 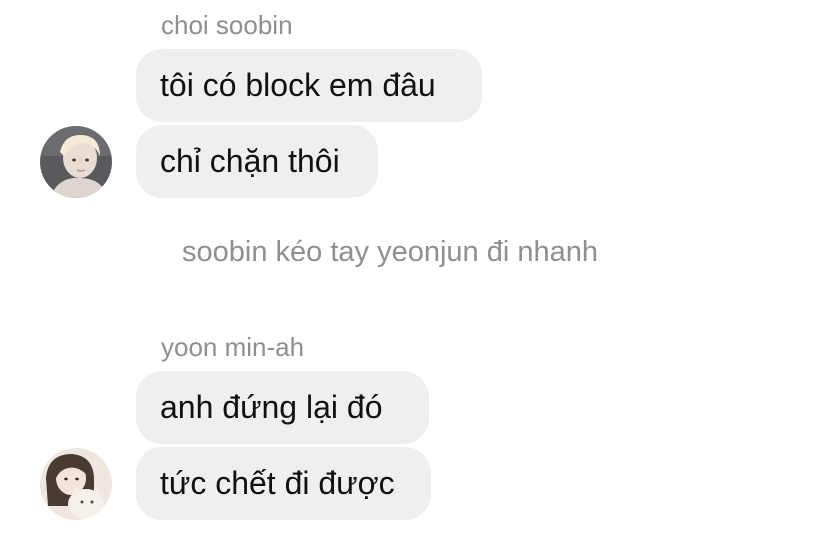 What do you see at coordinates (271, 407) in the screenshot?
I see `message-text: anh đứng lại đó` at bounding box center [271, 407].